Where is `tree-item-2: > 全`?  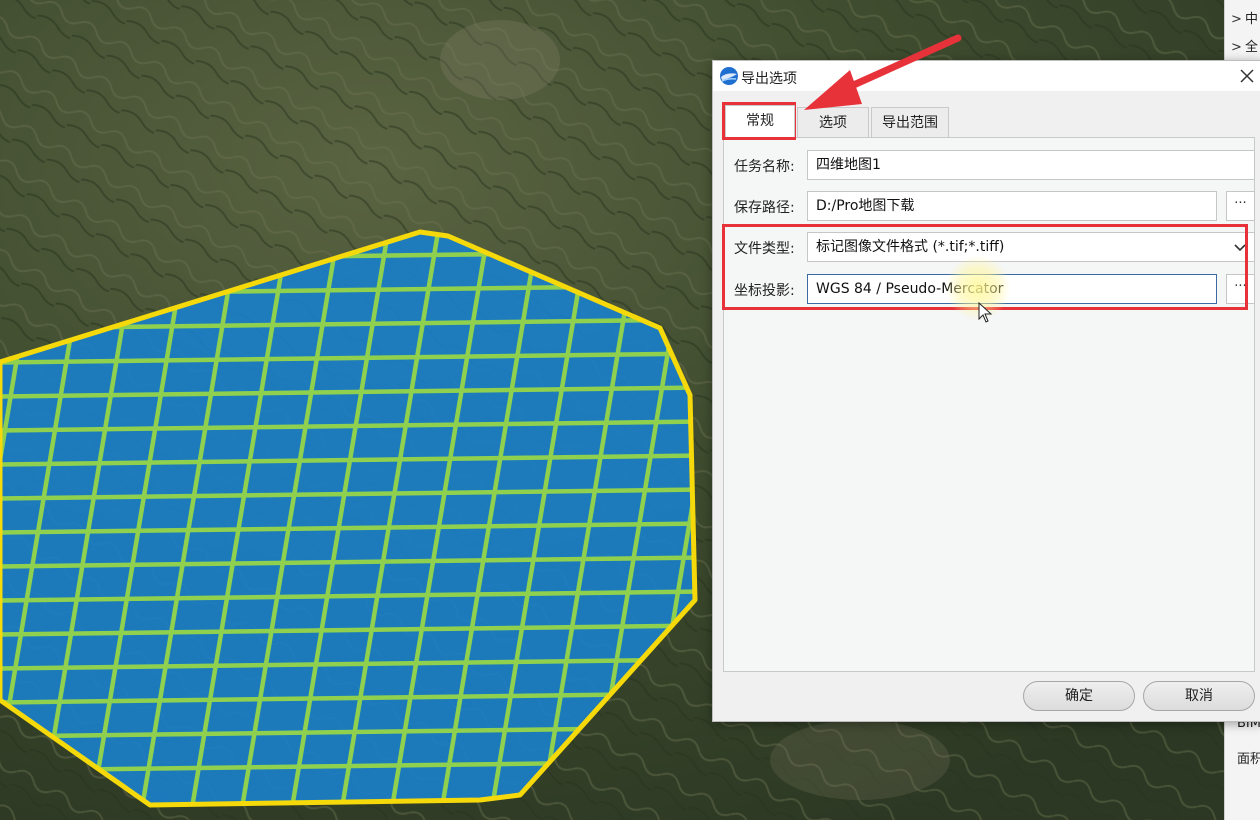
tree-item-2: > 全 is located at coordinates (1244, 45).